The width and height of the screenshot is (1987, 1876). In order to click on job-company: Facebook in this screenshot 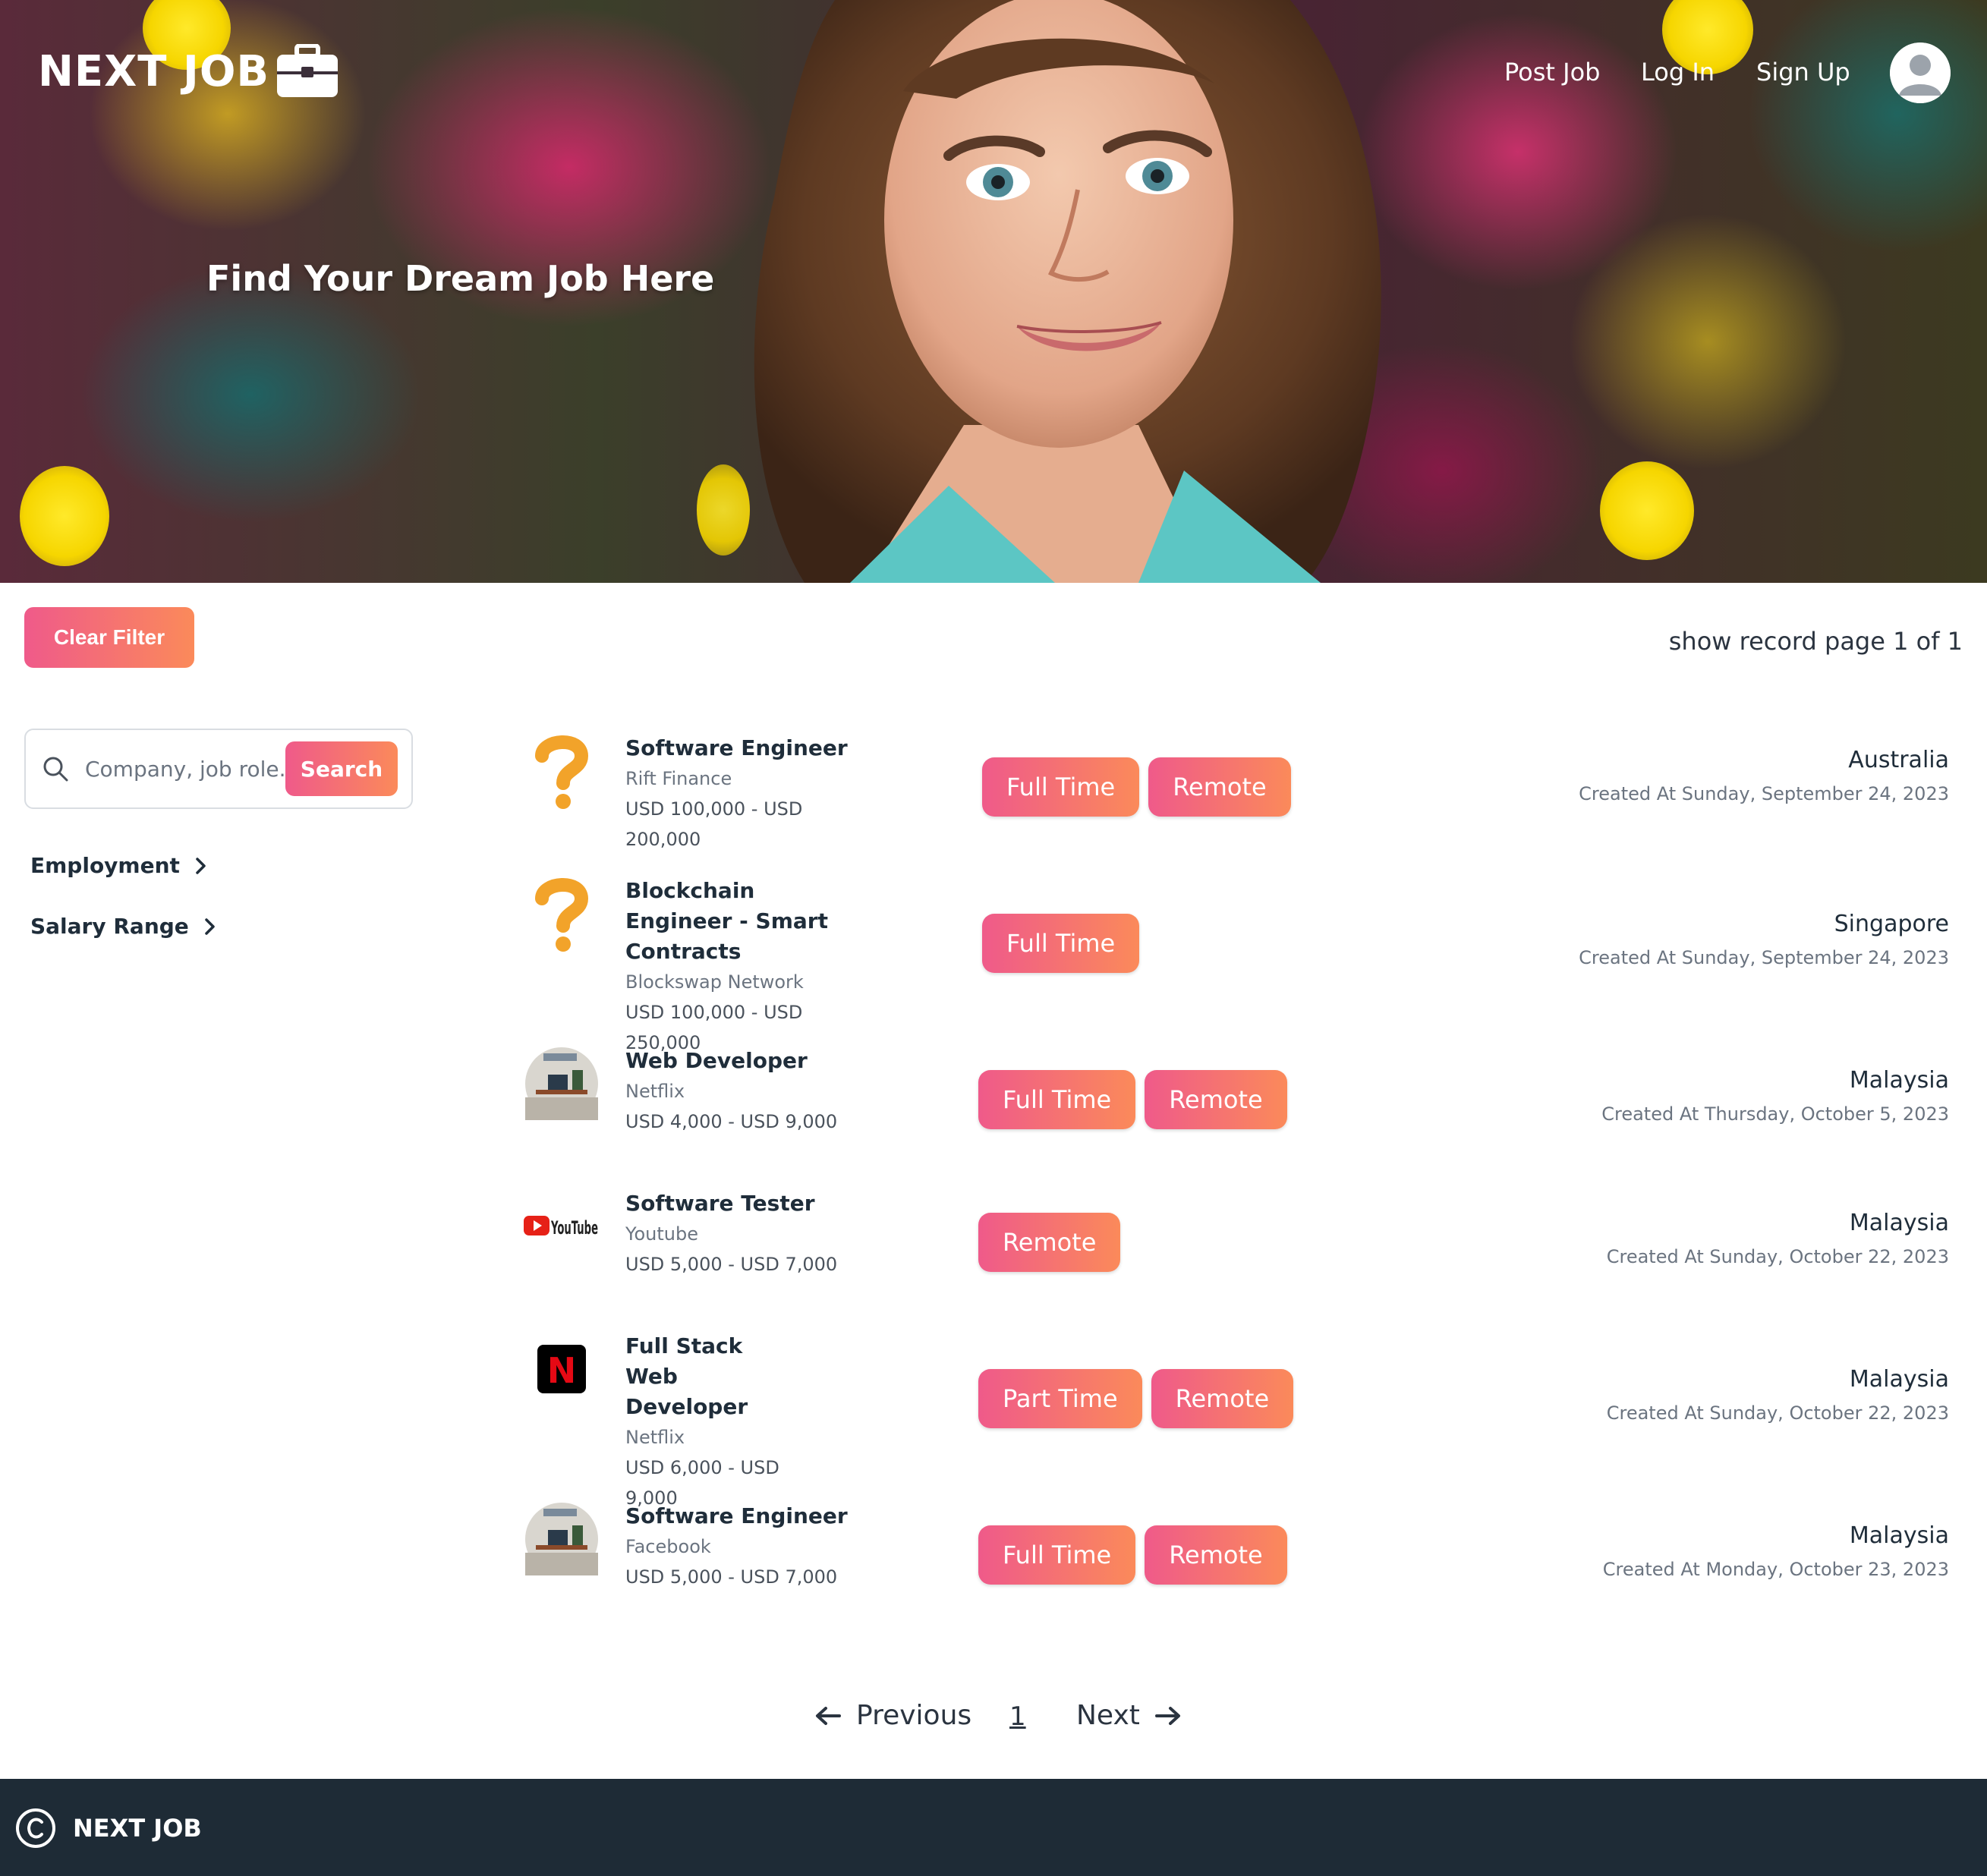, I will do `click(668, 1546)`.